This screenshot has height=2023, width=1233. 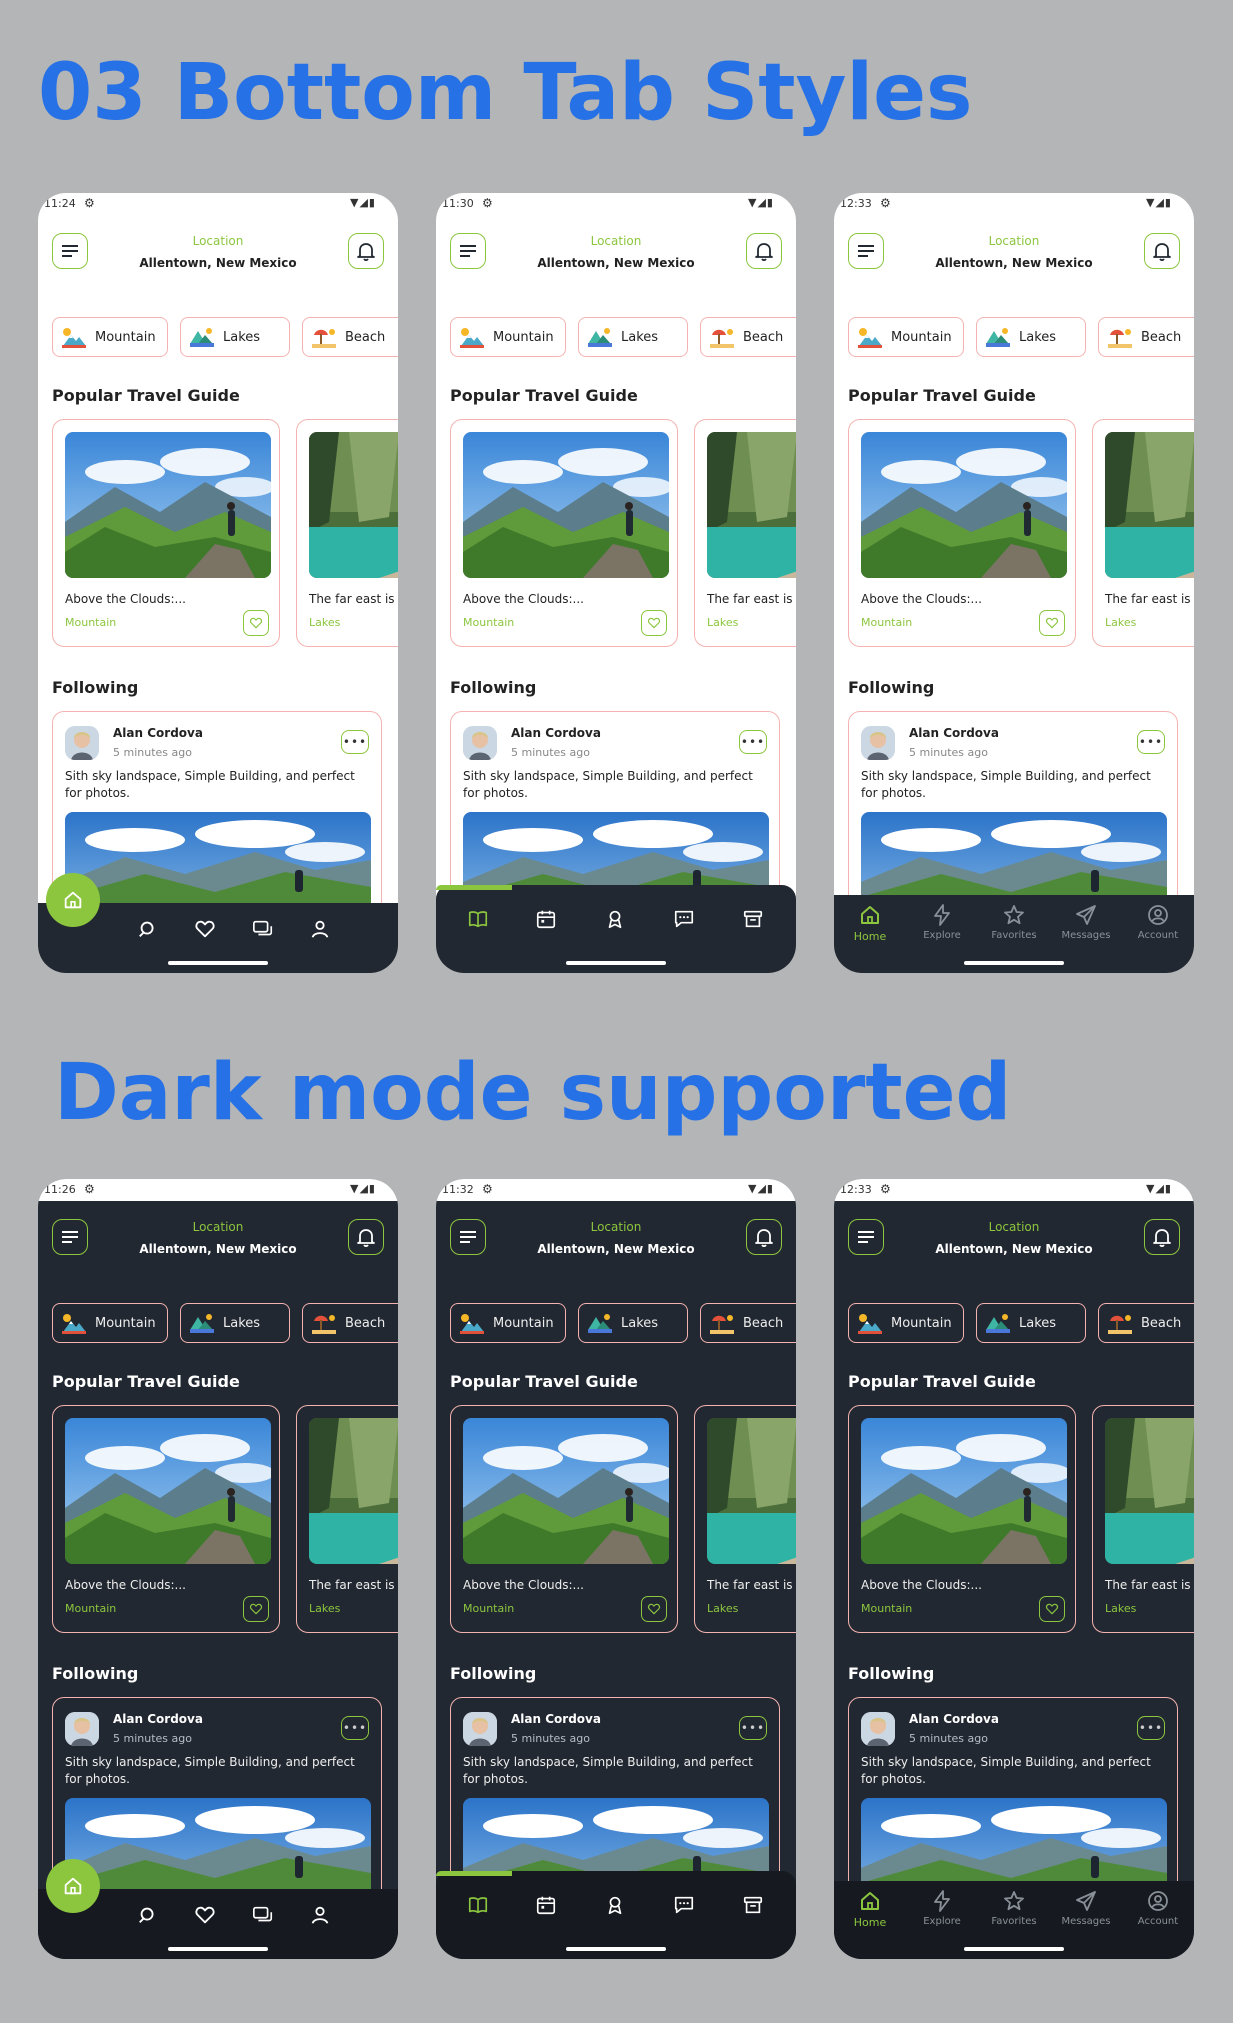 I want to click on location-label: Location, so click(x=1014, y=1227).